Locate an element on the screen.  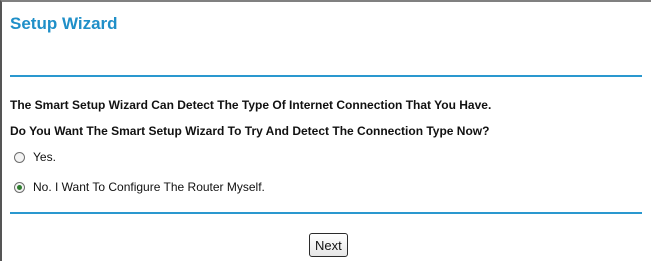
radio-yes is located at coordinates (19, 157).